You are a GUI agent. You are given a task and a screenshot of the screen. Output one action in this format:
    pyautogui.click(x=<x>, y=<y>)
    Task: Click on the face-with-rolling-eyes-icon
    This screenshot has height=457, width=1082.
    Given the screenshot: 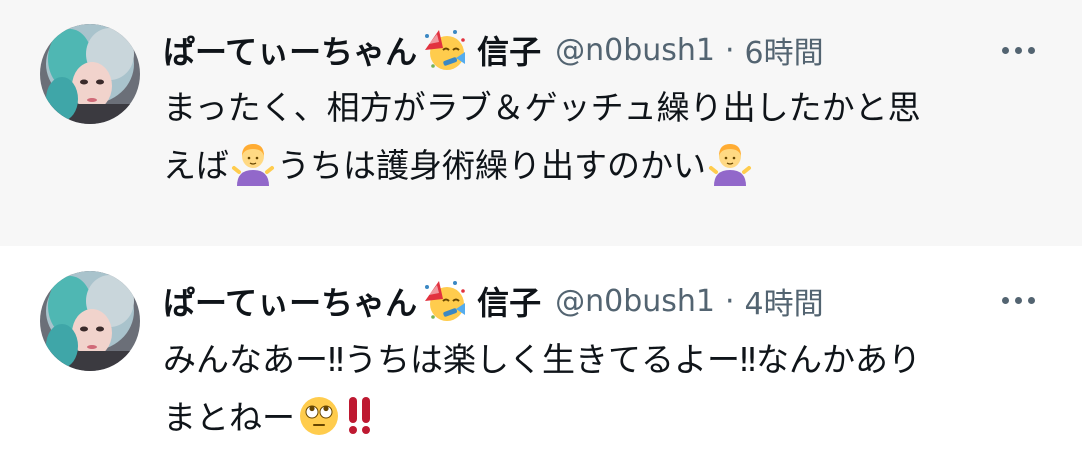 What is the action you would take?
    pyautogui.click(x=319, y=416)
    